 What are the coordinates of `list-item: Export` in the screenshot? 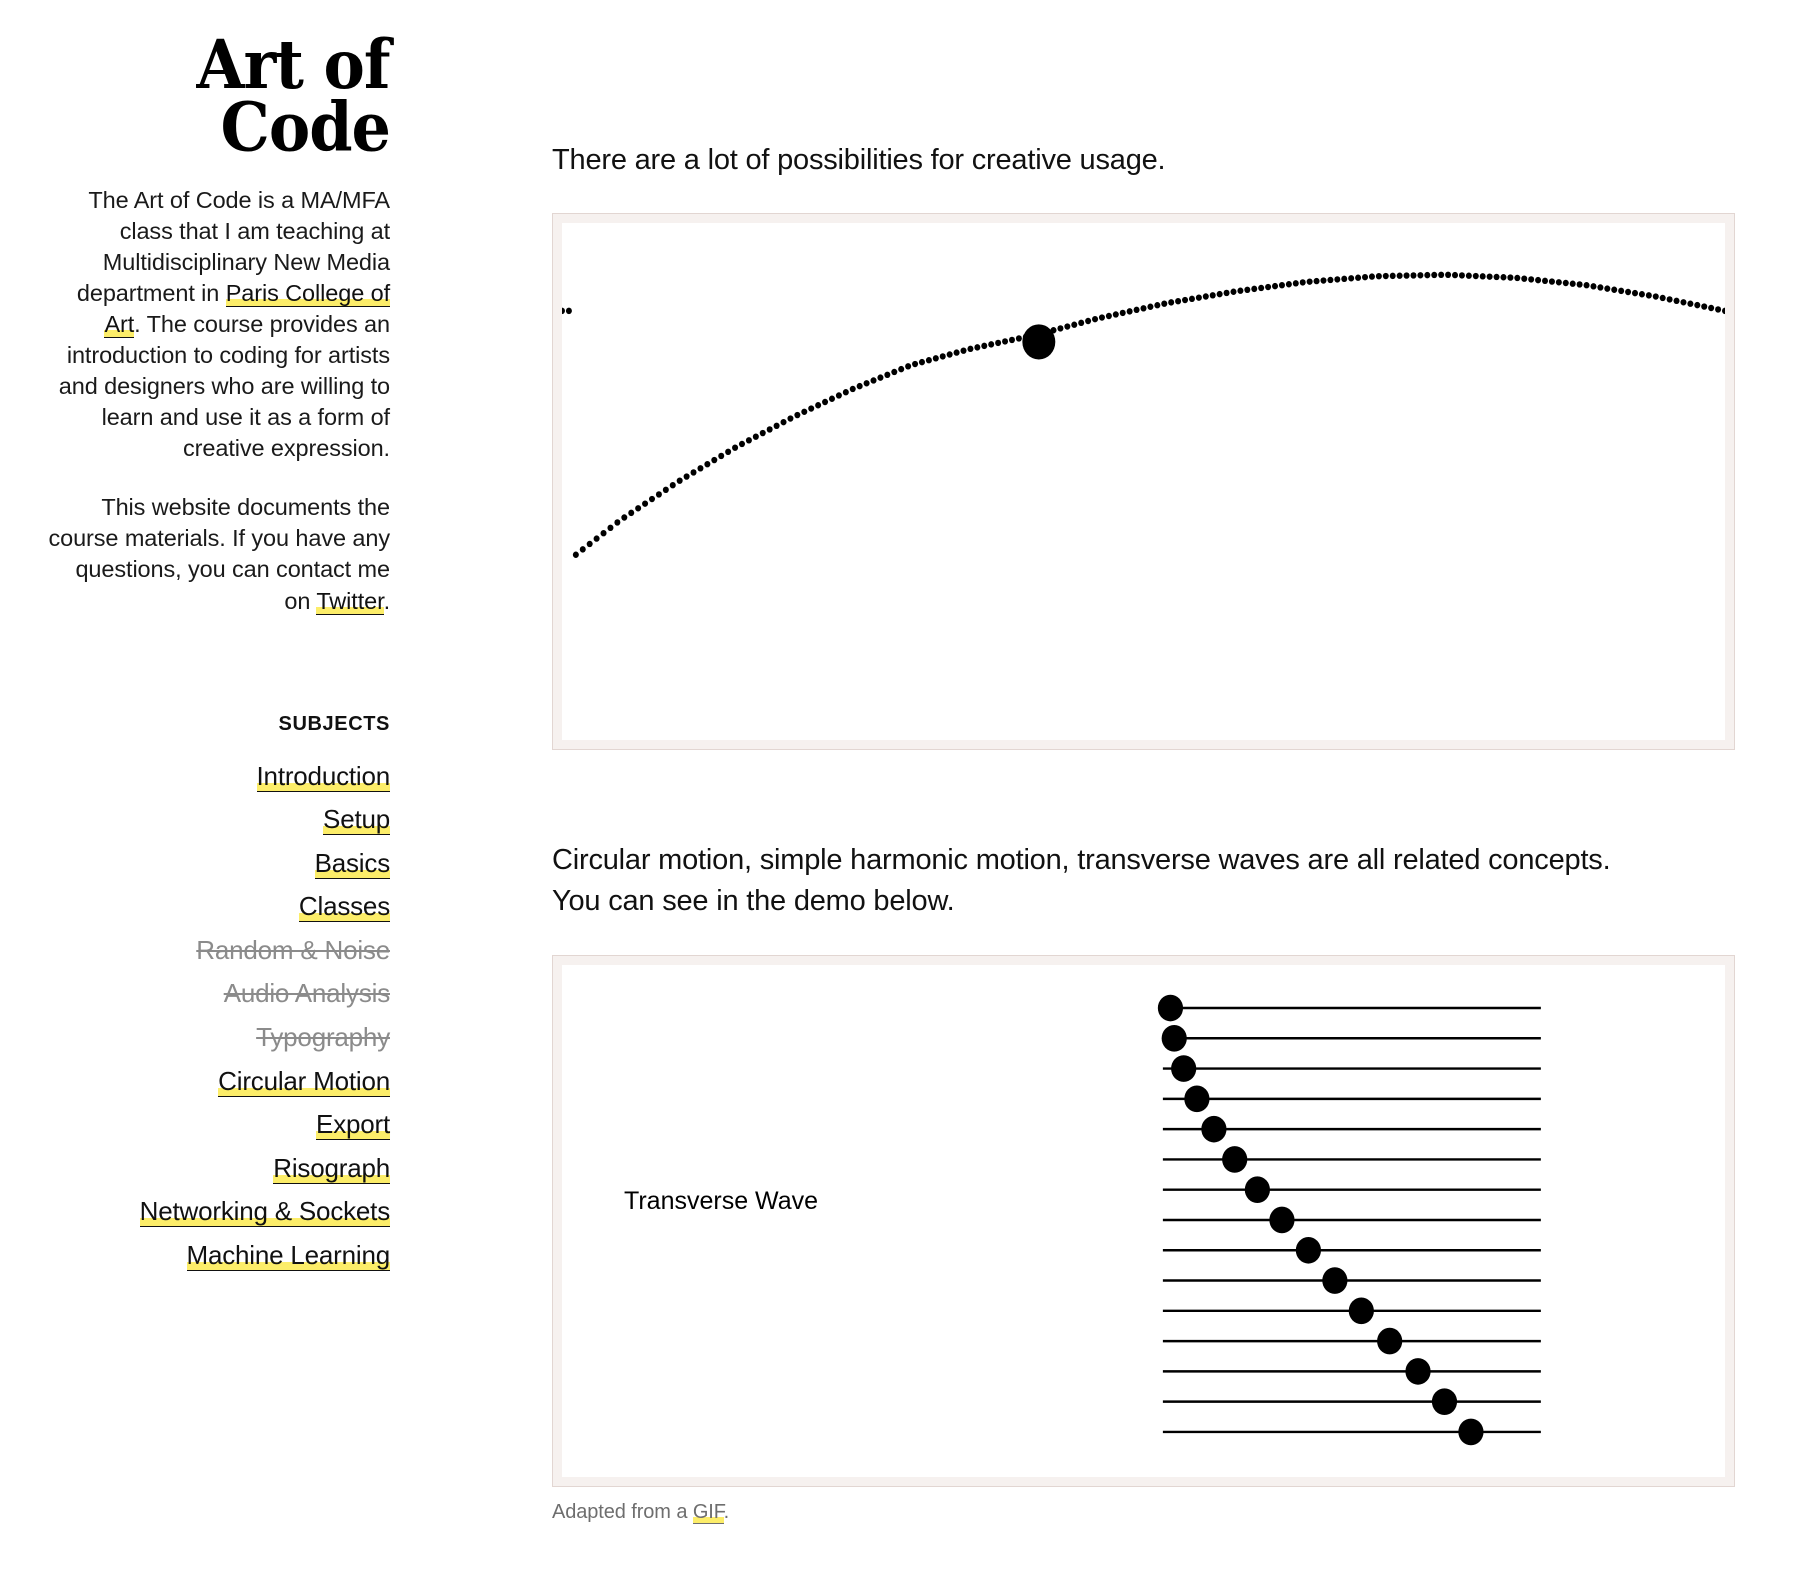 It's located at (195, 1125).